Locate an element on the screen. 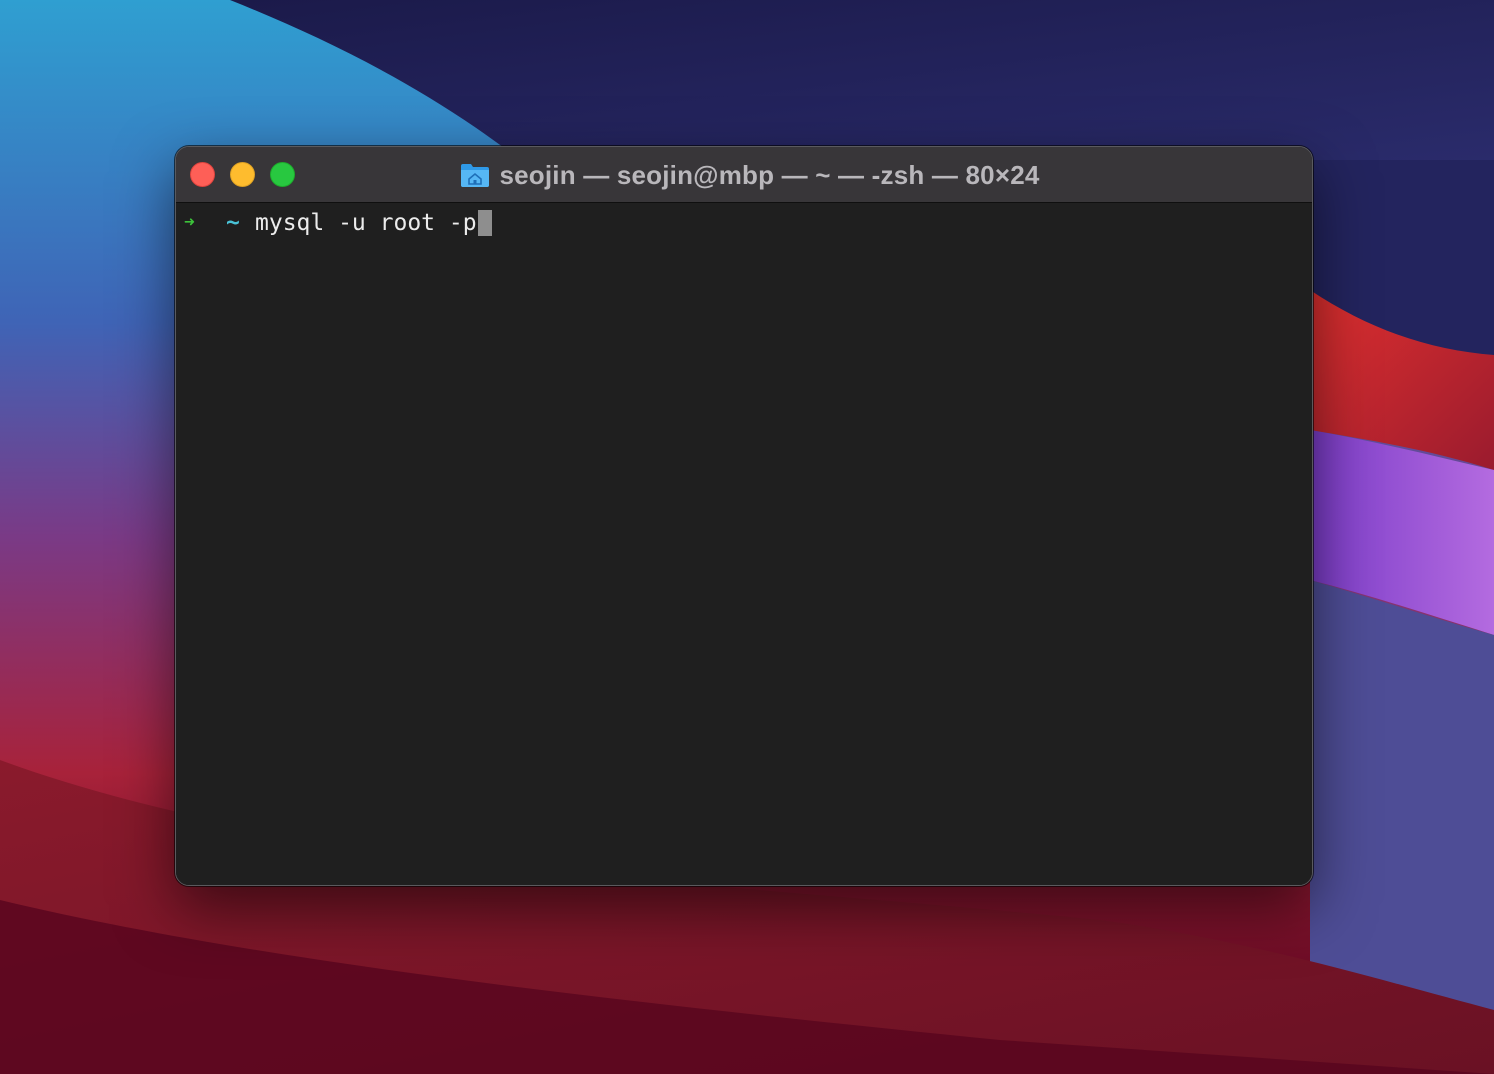  window-title-area: seojin — seojin@mbp — ~ — -zsh — 80×24 is located at coordinates (744, 175).